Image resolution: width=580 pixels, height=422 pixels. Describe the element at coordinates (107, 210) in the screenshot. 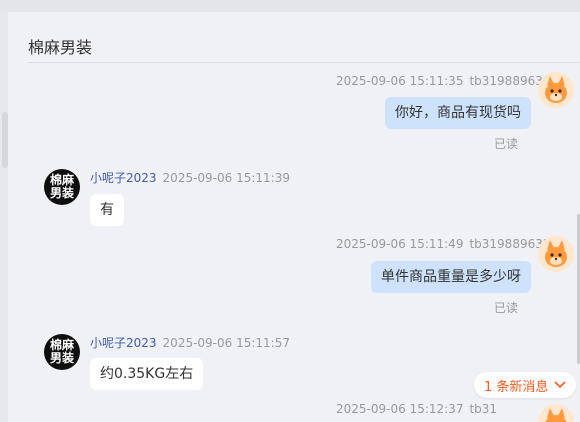

I see `message-bubble-in: 有` at that location.